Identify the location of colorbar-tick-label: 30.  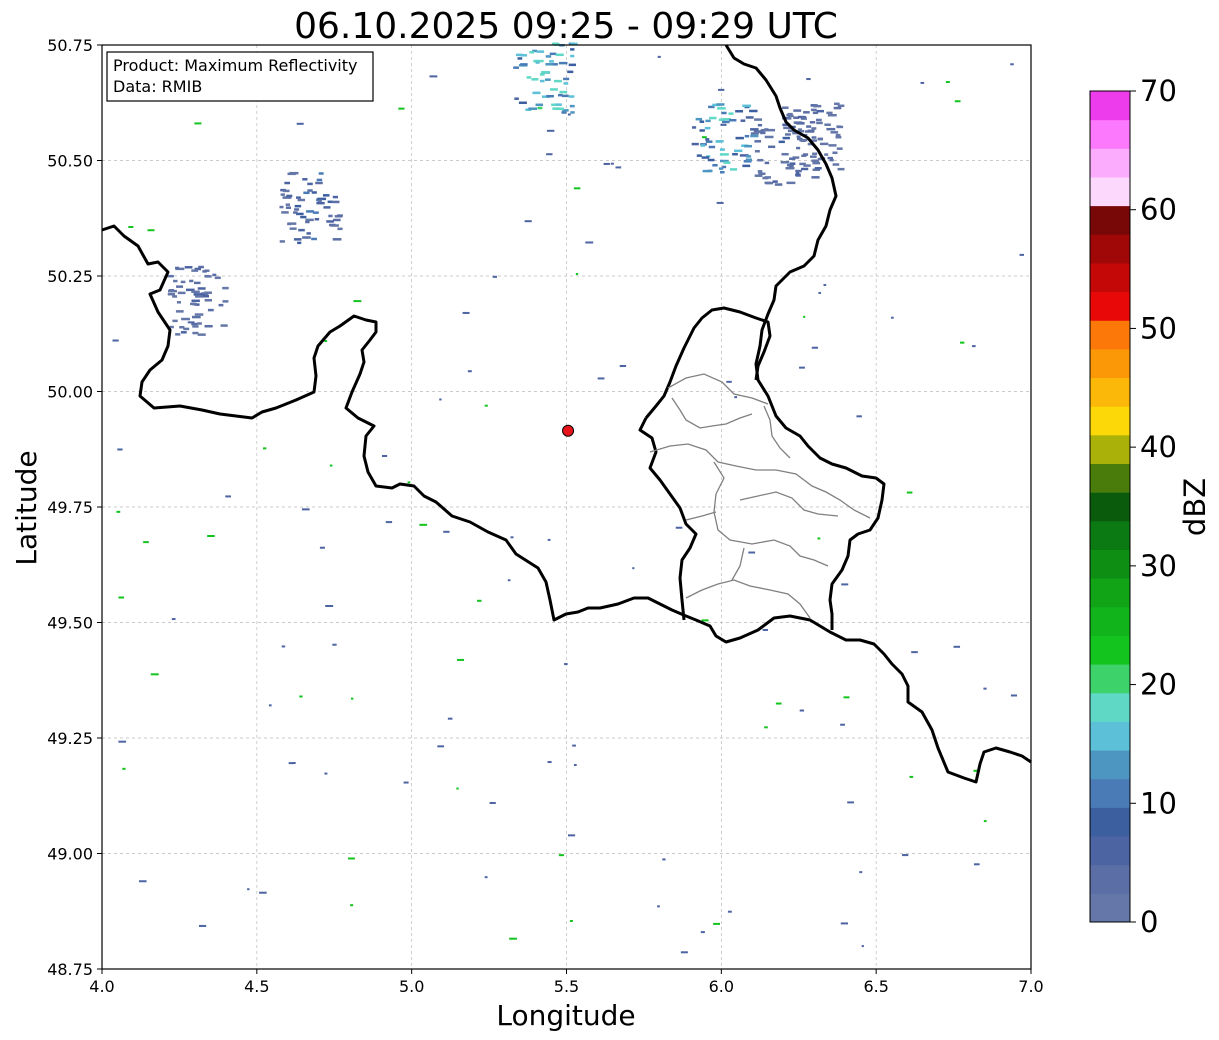
(1158, 566).